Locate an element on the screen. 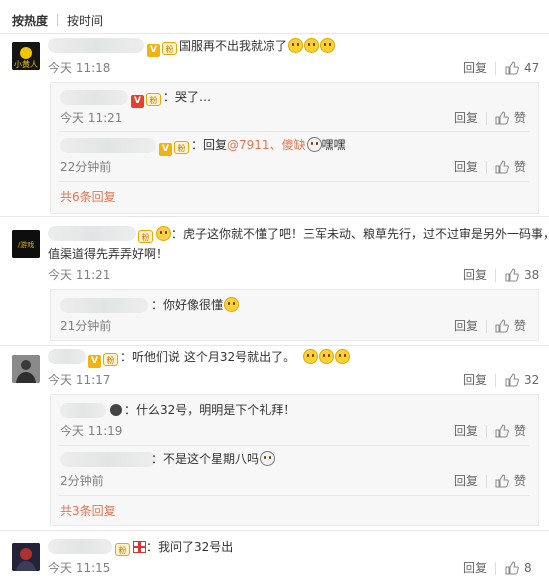 The height and width of the screenshot is (582, 549). comment-text: 我问了32号出 is located at coordinates (196, 547).